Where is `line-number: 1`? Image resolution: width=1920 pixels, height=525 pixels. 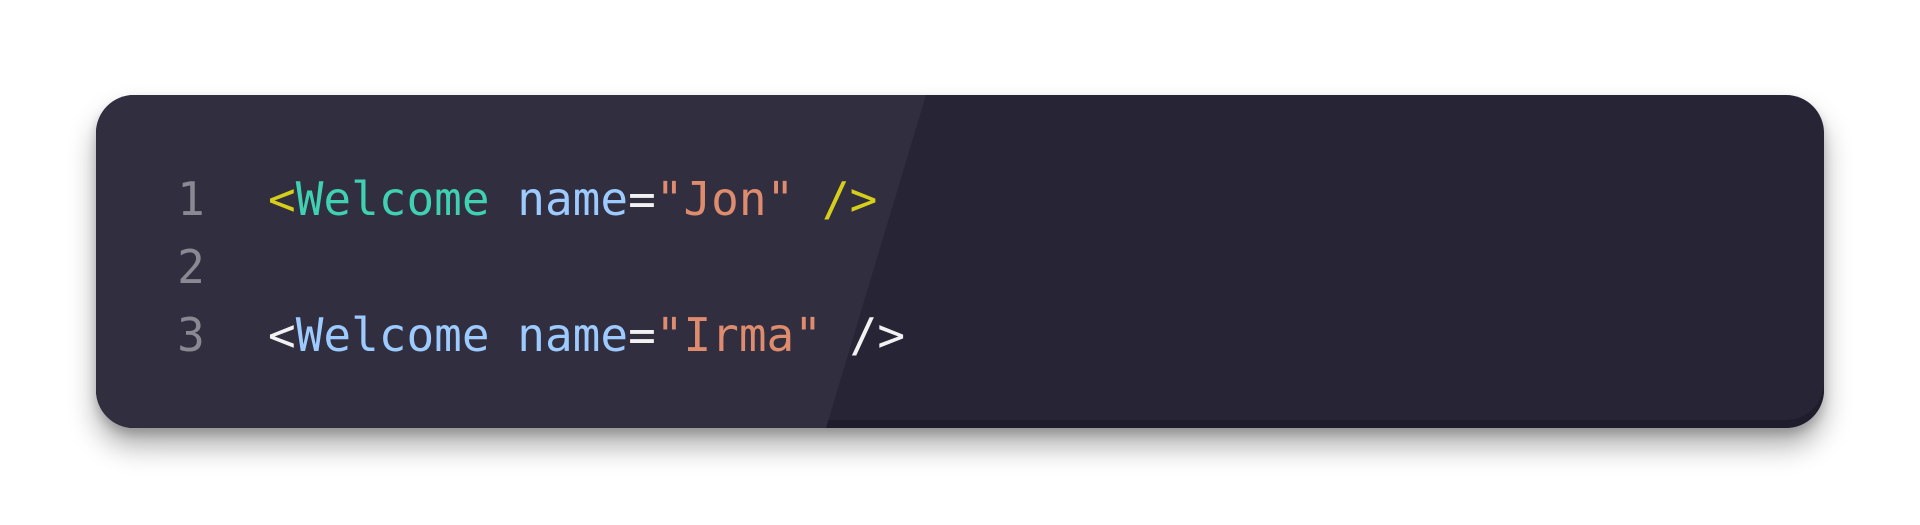
line-number: 1 is located at coordinates (191, 199).